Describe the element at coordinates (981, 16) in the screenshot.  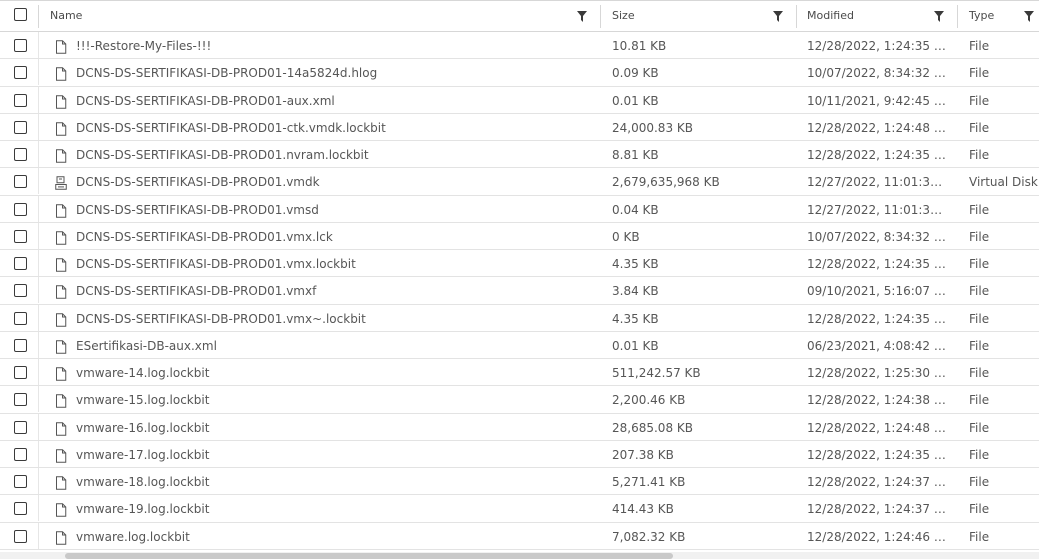
I see `column-header-type: Type` at that location.